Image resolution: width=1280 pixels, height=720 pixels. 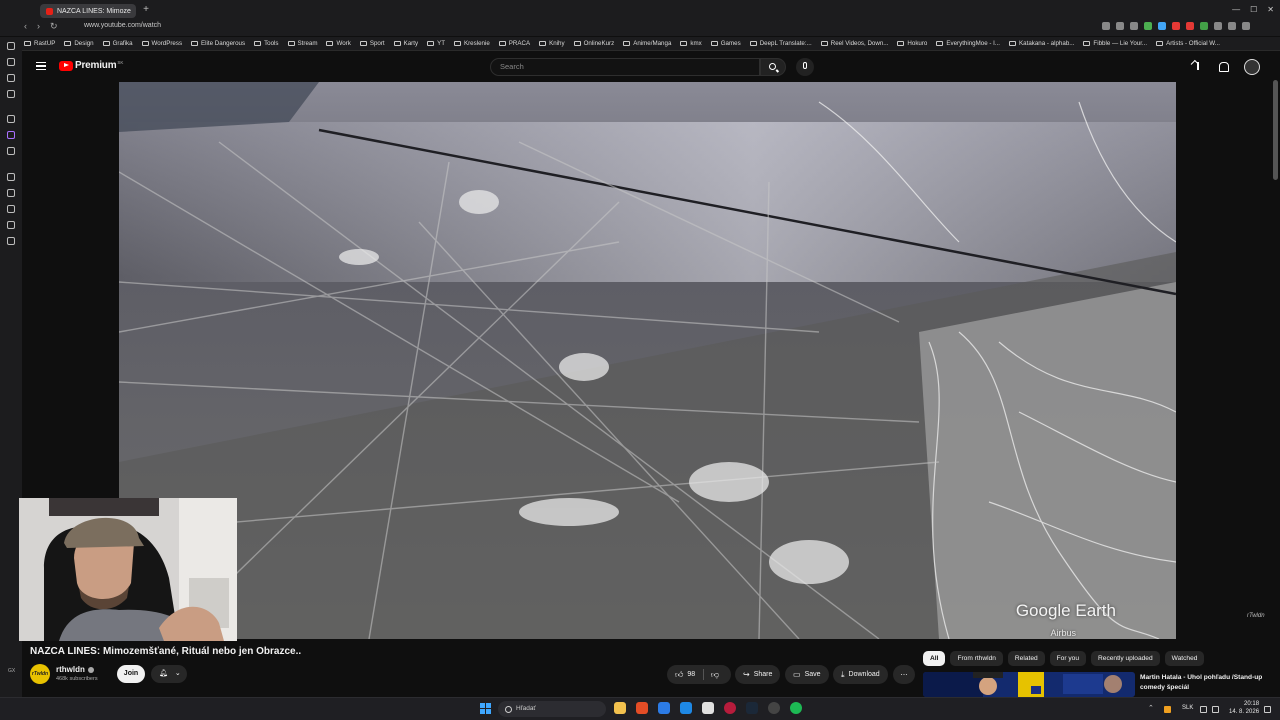 What do you see at coordinates (40, 674) in the screenshot?
I see `channel-avatar: rTwldn` at bounding box center [40, 674].